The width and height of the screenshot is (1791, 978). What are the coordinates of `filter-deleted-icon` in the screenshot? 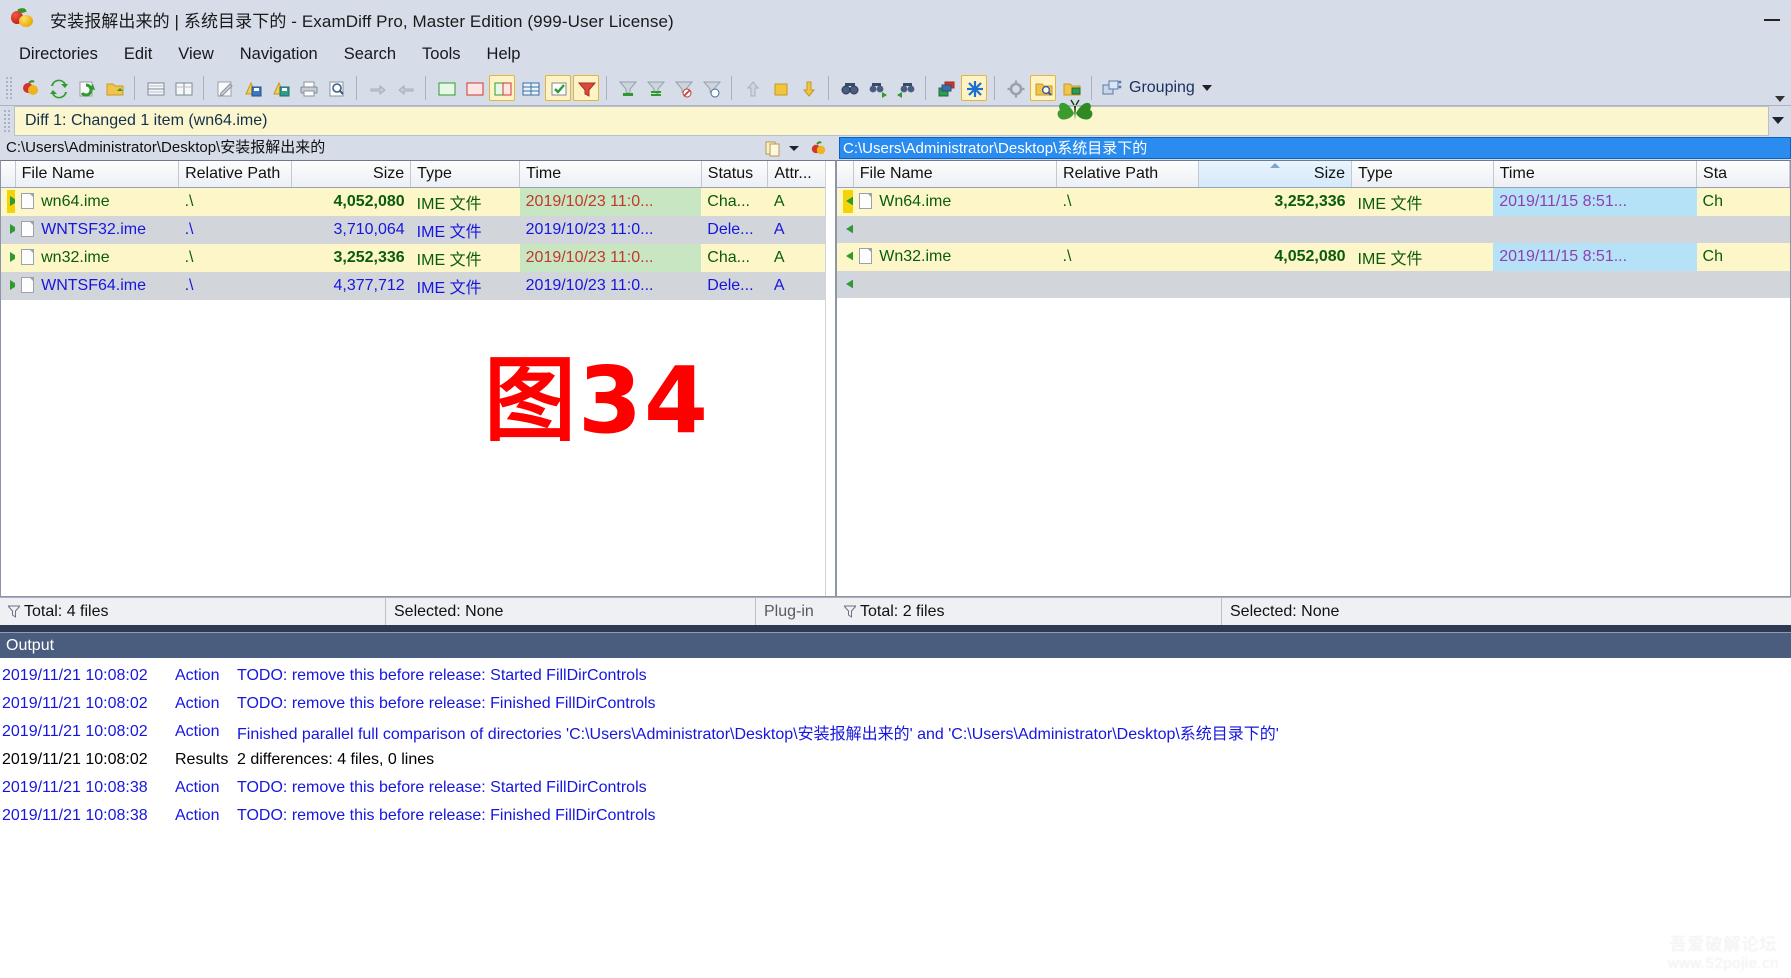 It's located at (683, 88).